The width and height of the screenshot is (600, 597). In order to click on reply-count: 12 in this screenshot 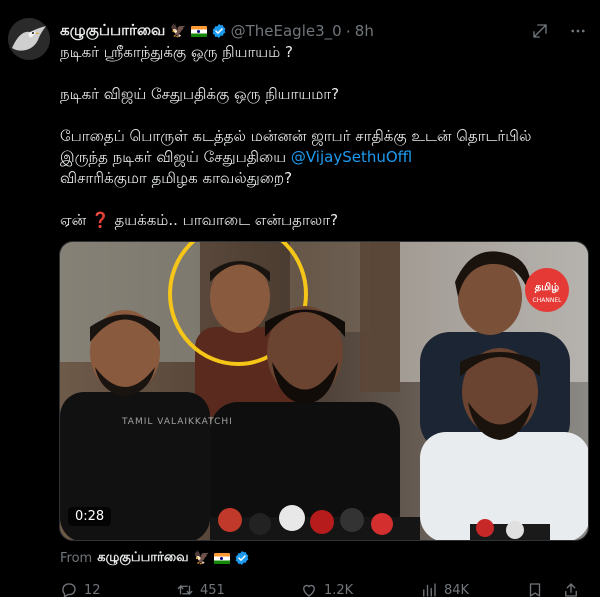, I will do `click(92, 589)`.